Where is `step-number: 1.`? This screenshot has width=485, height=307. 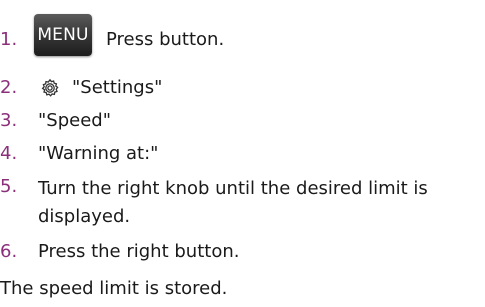
step-number: 1. is located at coordinates (9, 39).